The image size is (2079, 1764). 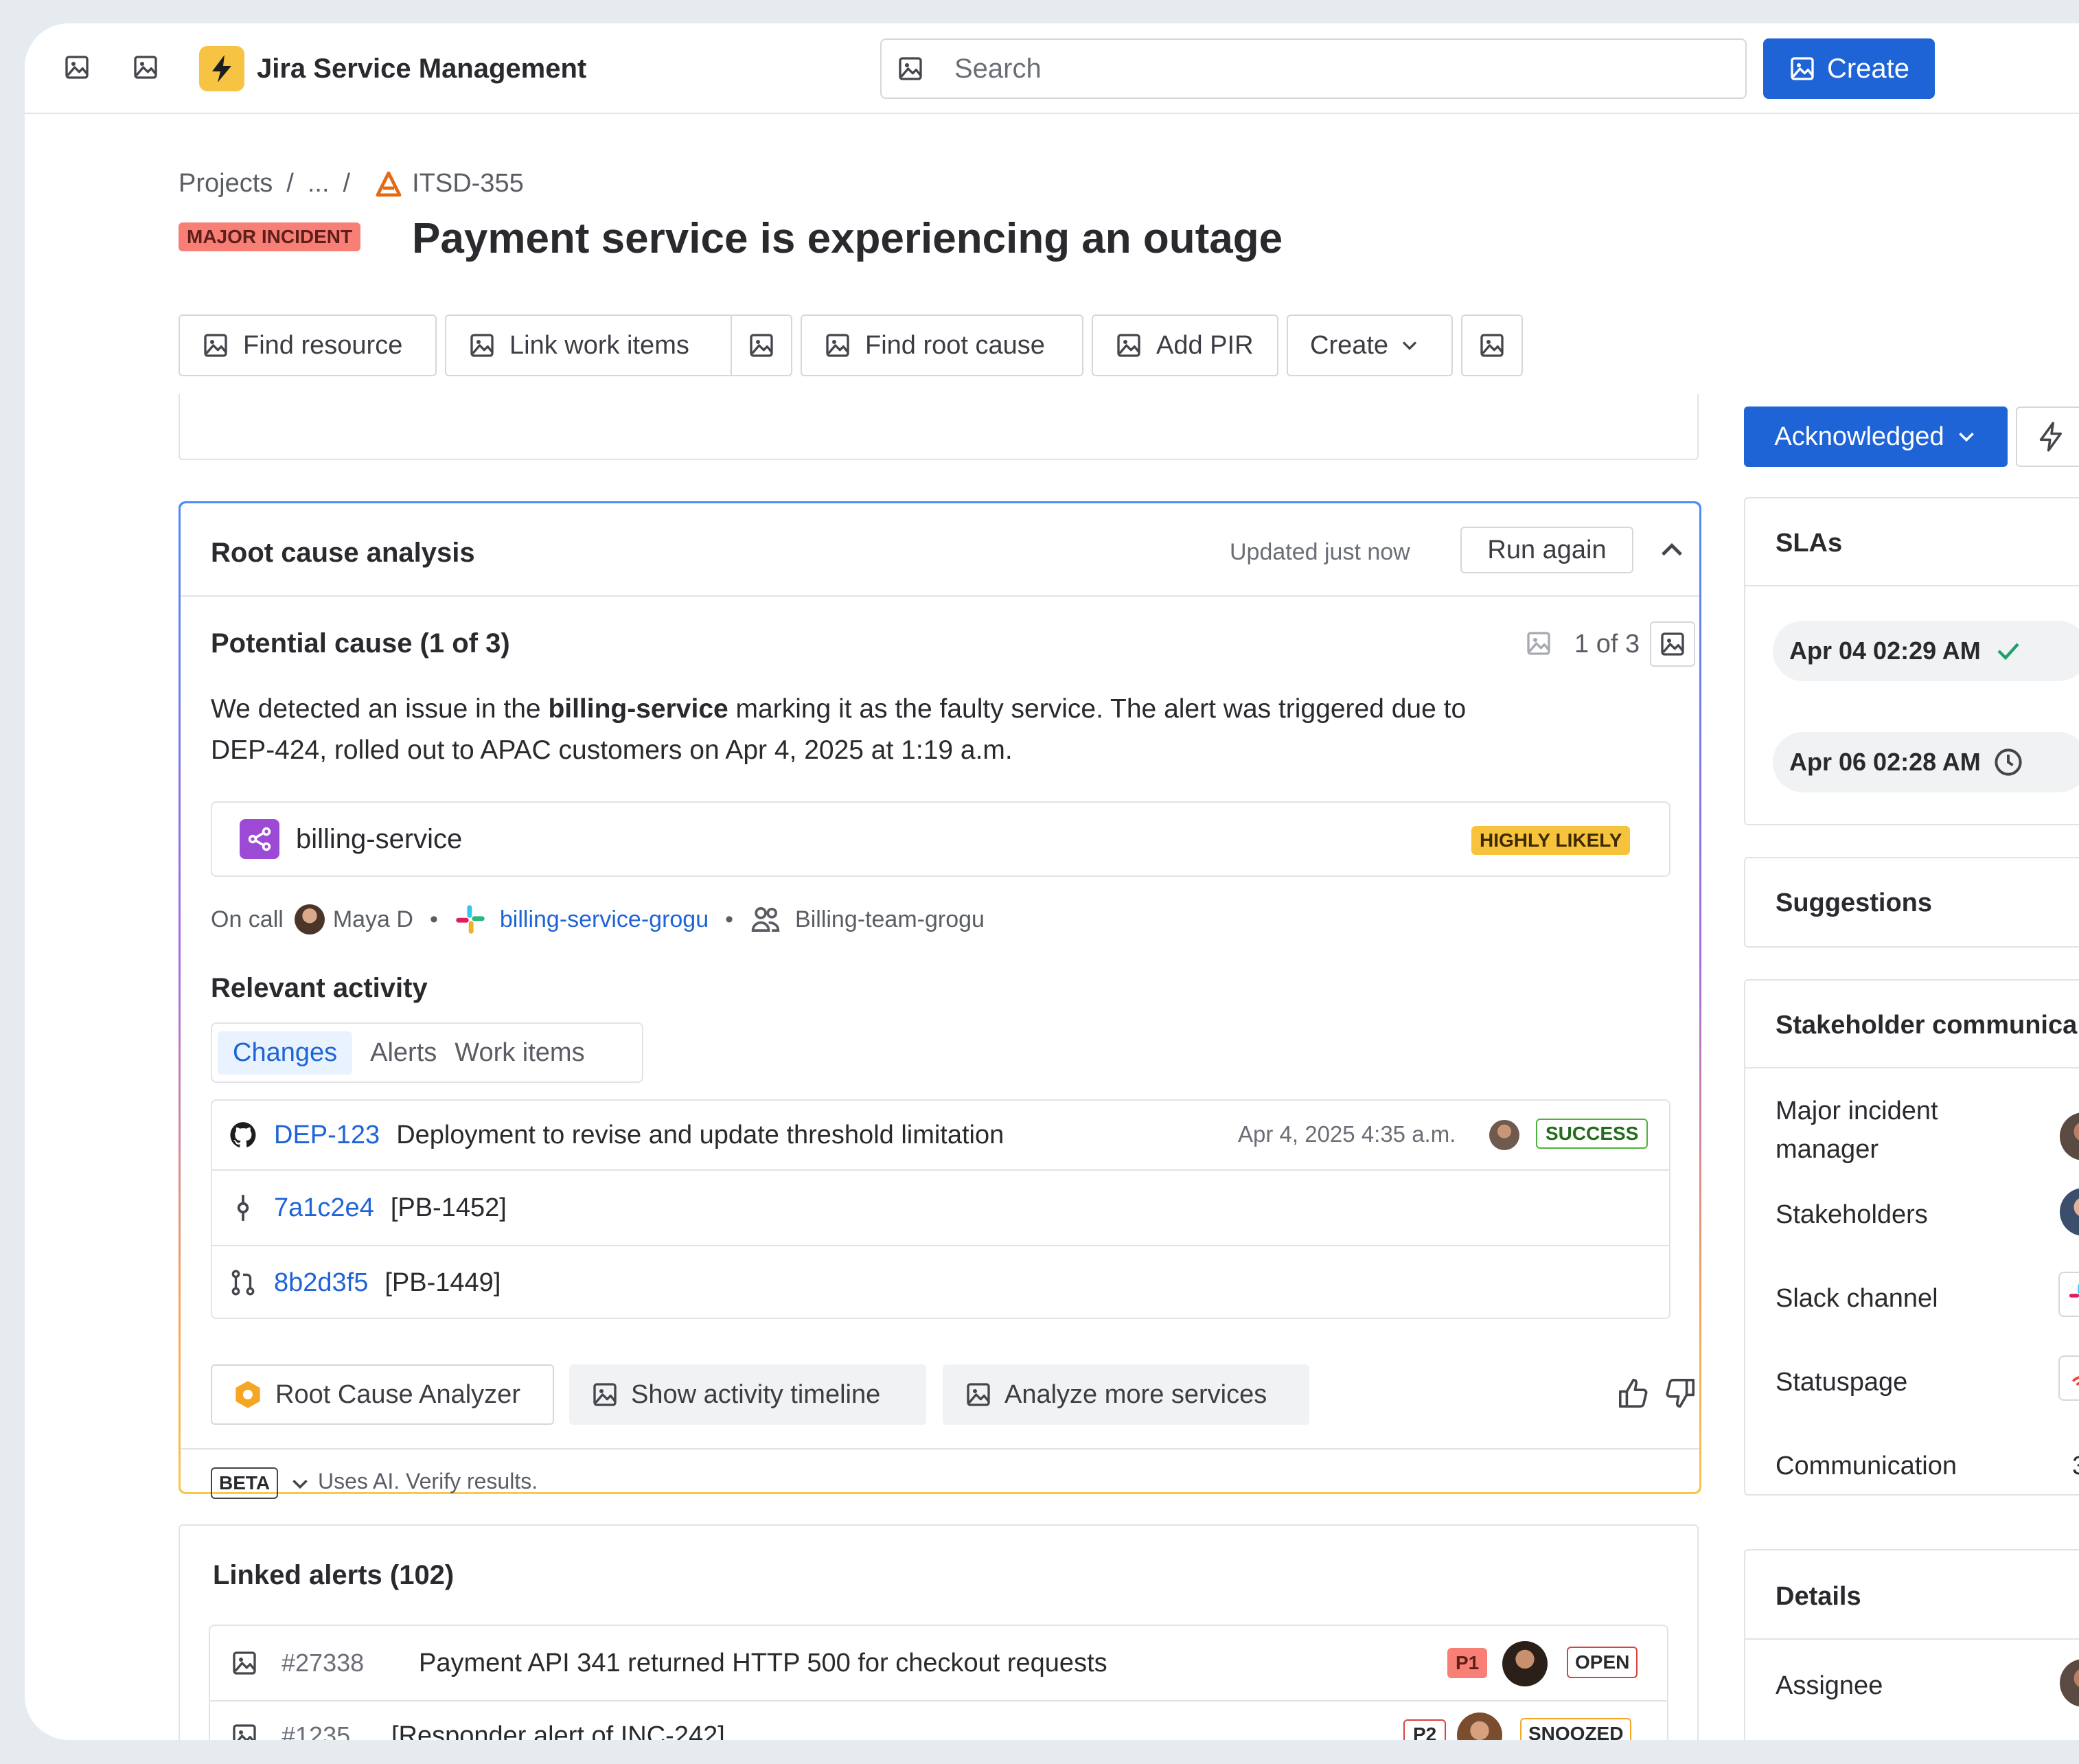 I want to click on status-badge: SNOOZED, so click(x=1576, y=1729).